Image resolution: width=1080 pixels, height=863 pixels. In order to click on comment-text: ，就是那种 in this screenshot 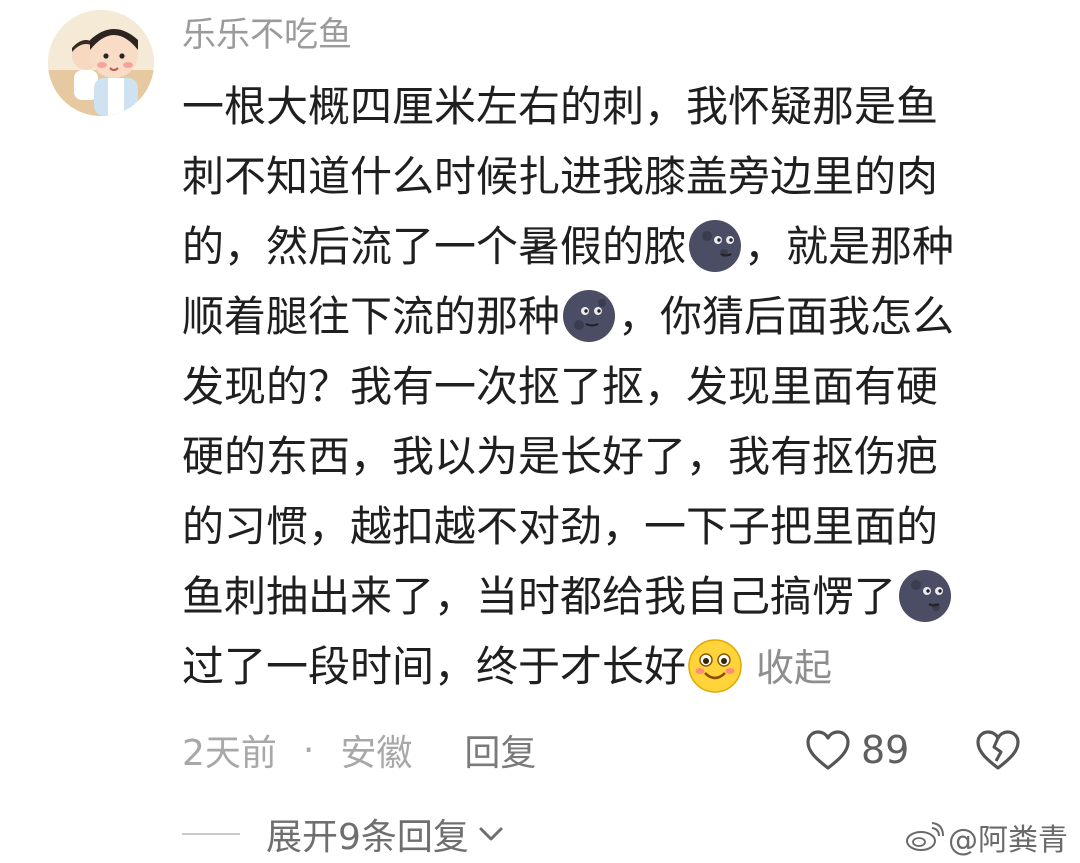, I will do `click(849, 246)`.